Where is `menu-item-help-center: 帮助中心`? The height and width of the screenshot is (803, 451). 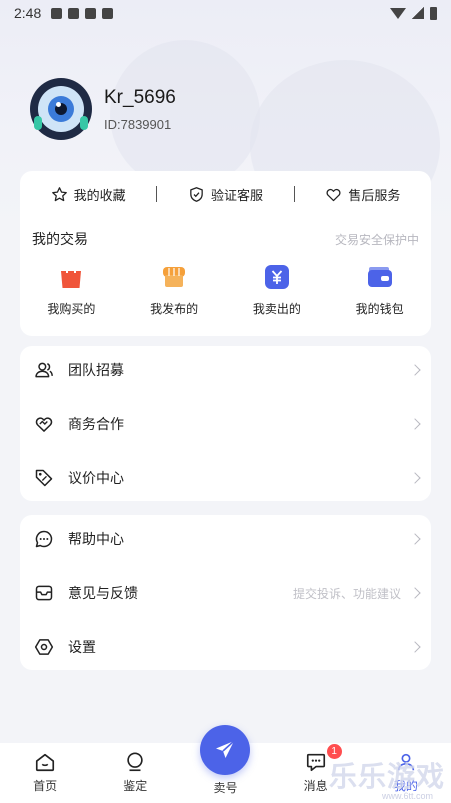 menu-item-help-center: 帮助中心 is located at coordinates (225, 539).